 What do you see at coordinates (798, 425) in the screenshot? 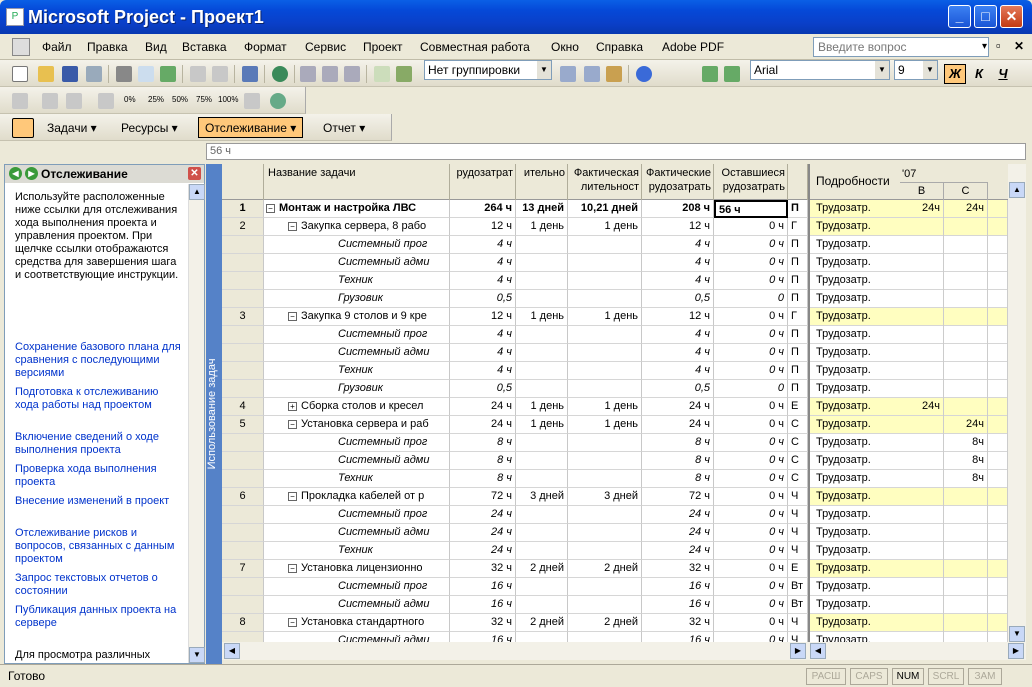
I see `cell-x: С` at bounding box center [798, 425].